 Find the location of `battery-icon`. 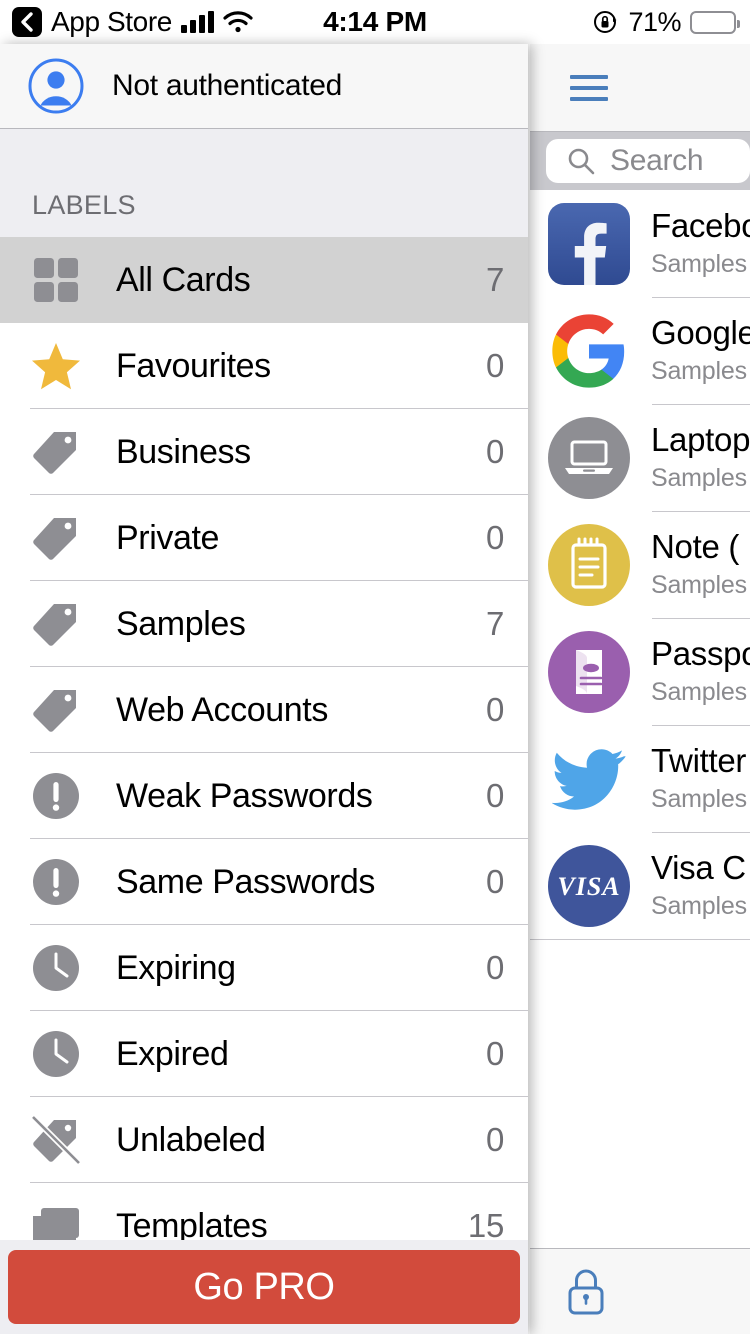

battery-icon is located at coordinates (715, 22).